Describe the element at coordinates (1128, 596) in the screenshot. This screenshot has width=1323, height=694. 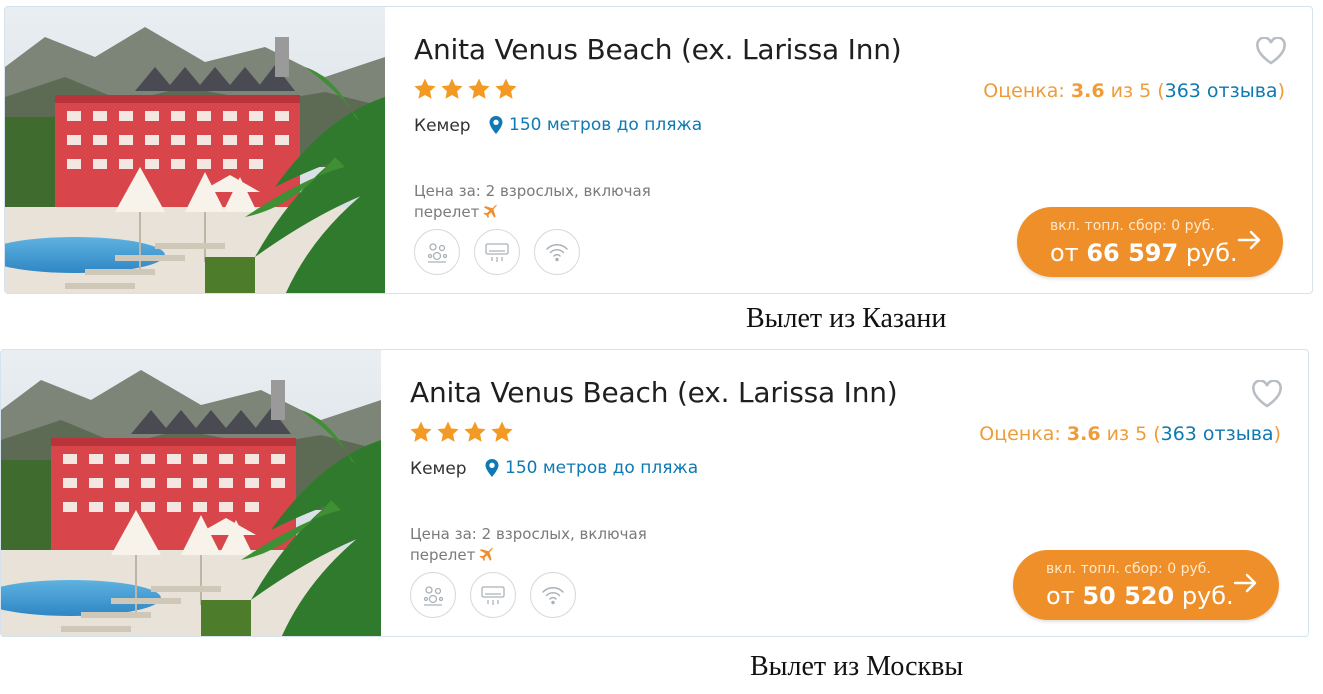
I see `price-value: 50 520` at that location.